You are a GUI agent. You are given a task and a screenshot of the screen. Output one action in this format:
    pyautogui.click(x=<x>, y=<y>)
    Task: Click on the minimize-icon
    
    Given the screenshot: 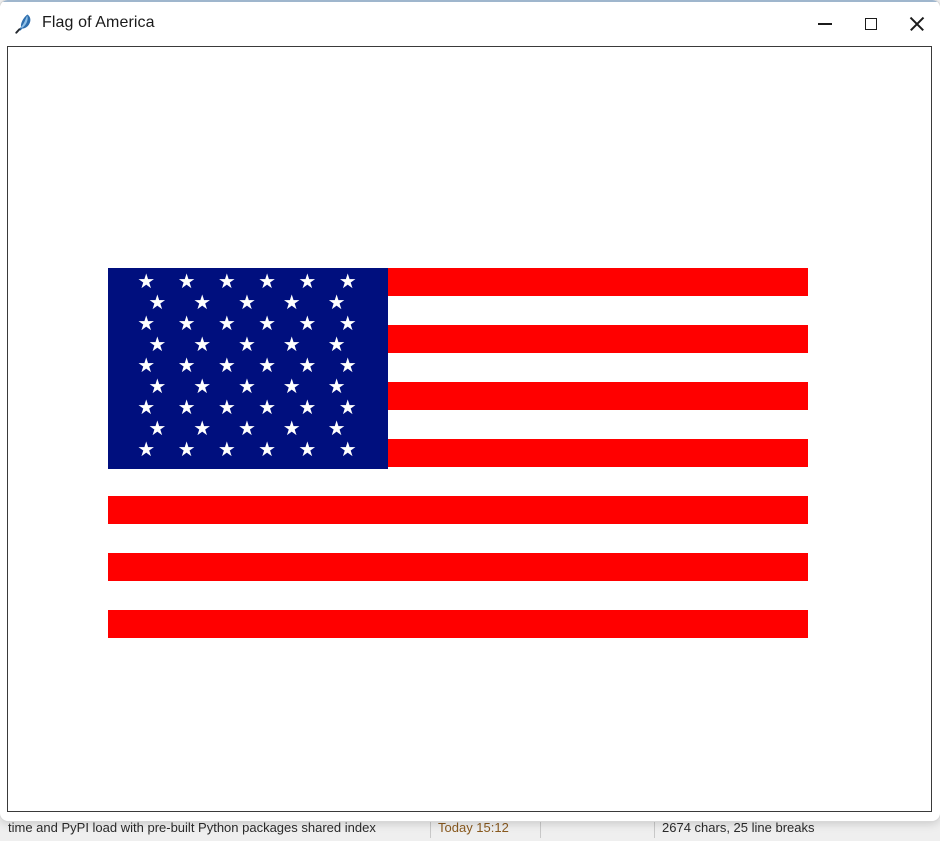 What is the action you would take?
    pyautogui.click(x=825, y=24)
    